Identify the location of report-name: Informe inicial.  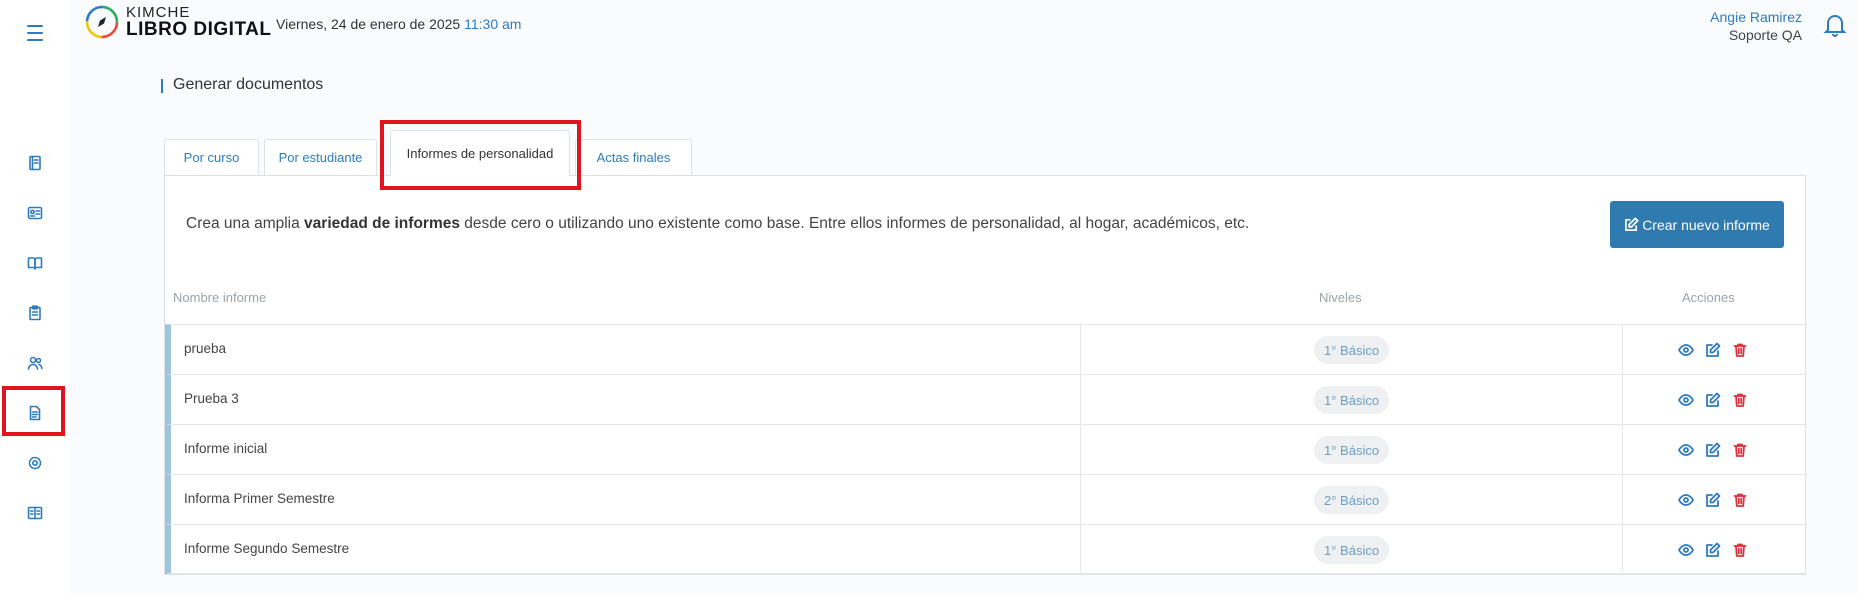
(226, 448).